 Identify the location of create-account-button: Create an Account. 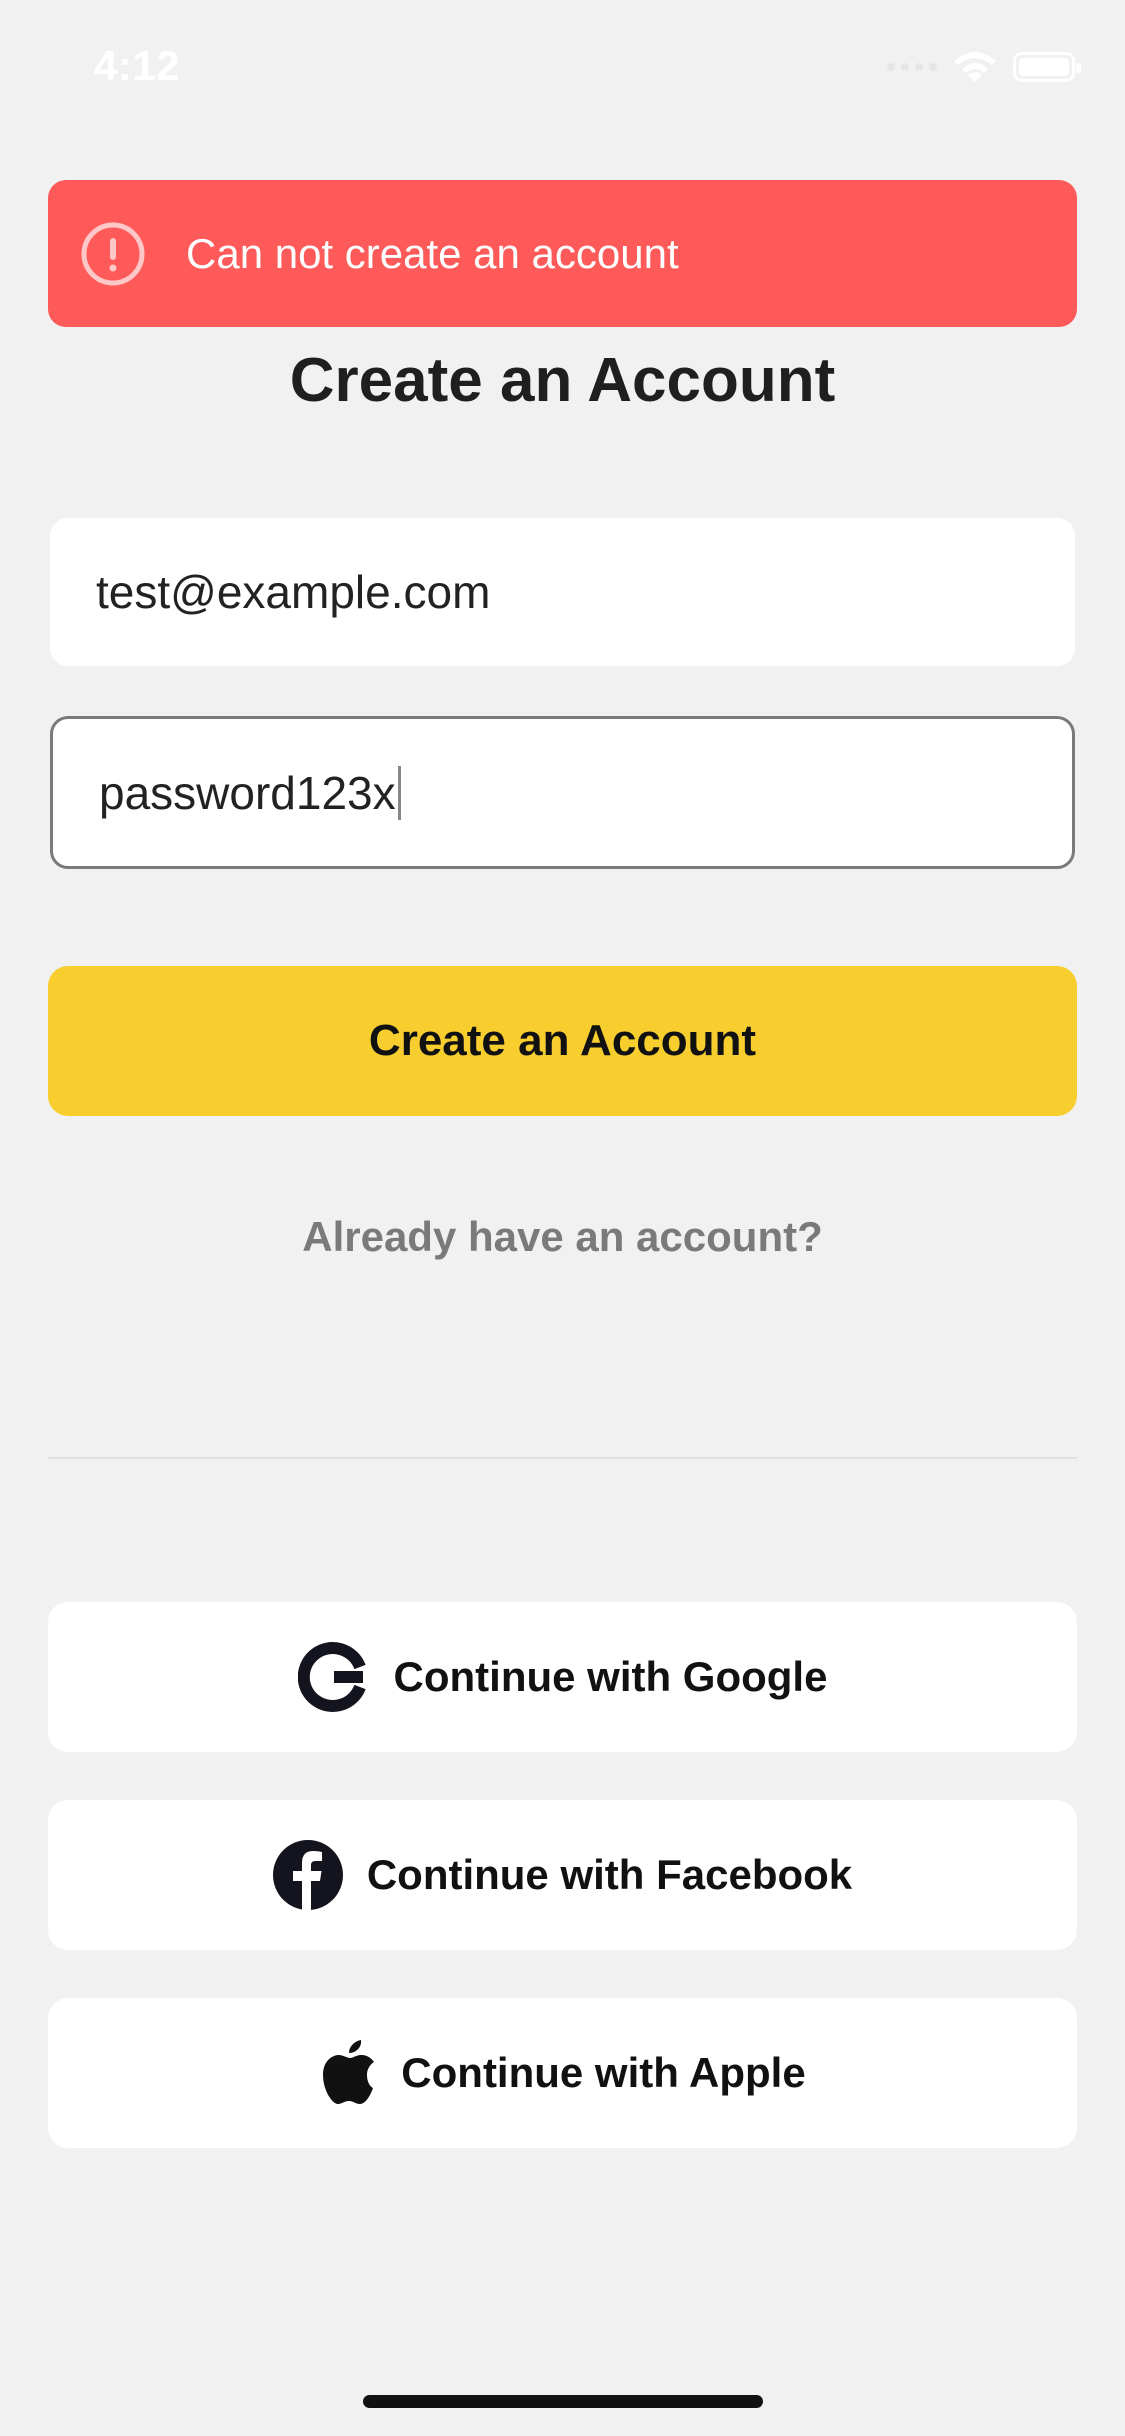
(562, 1041).